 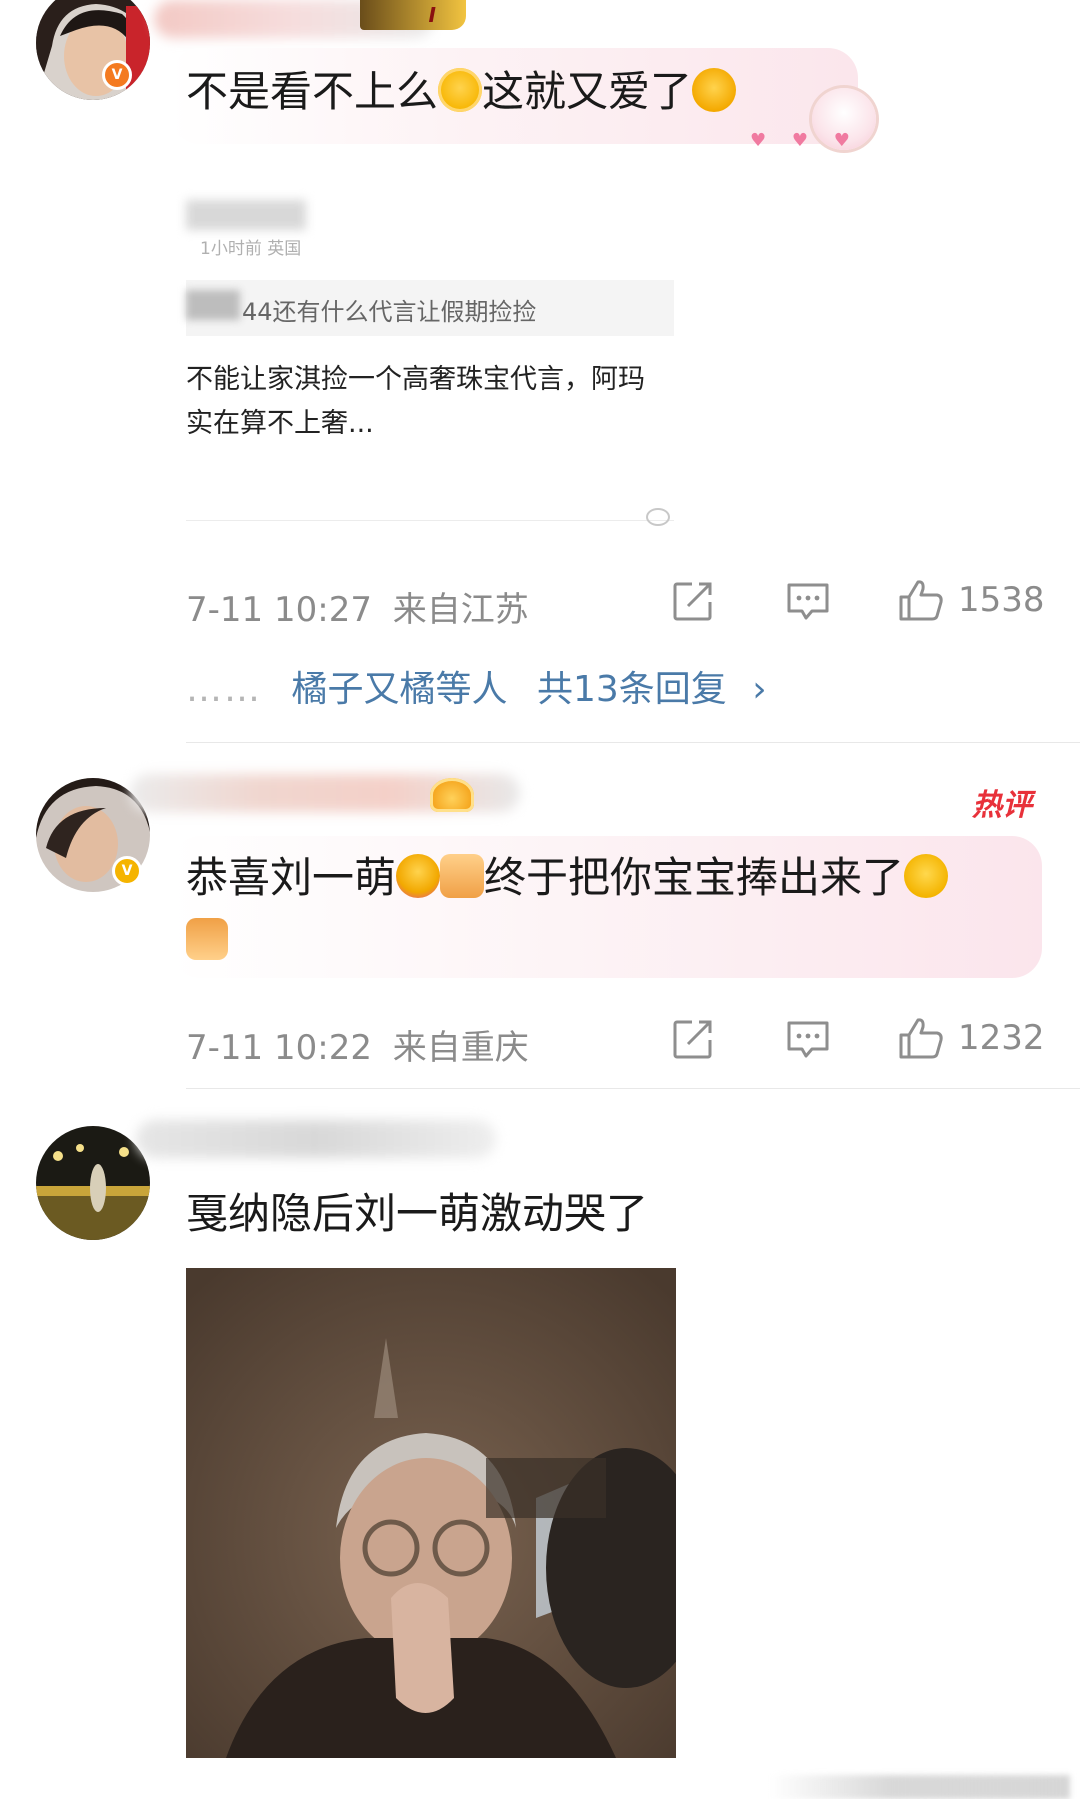 I want to click on comment-text: 不是看不上么 这就又爱了, so click(x=461, y=92).